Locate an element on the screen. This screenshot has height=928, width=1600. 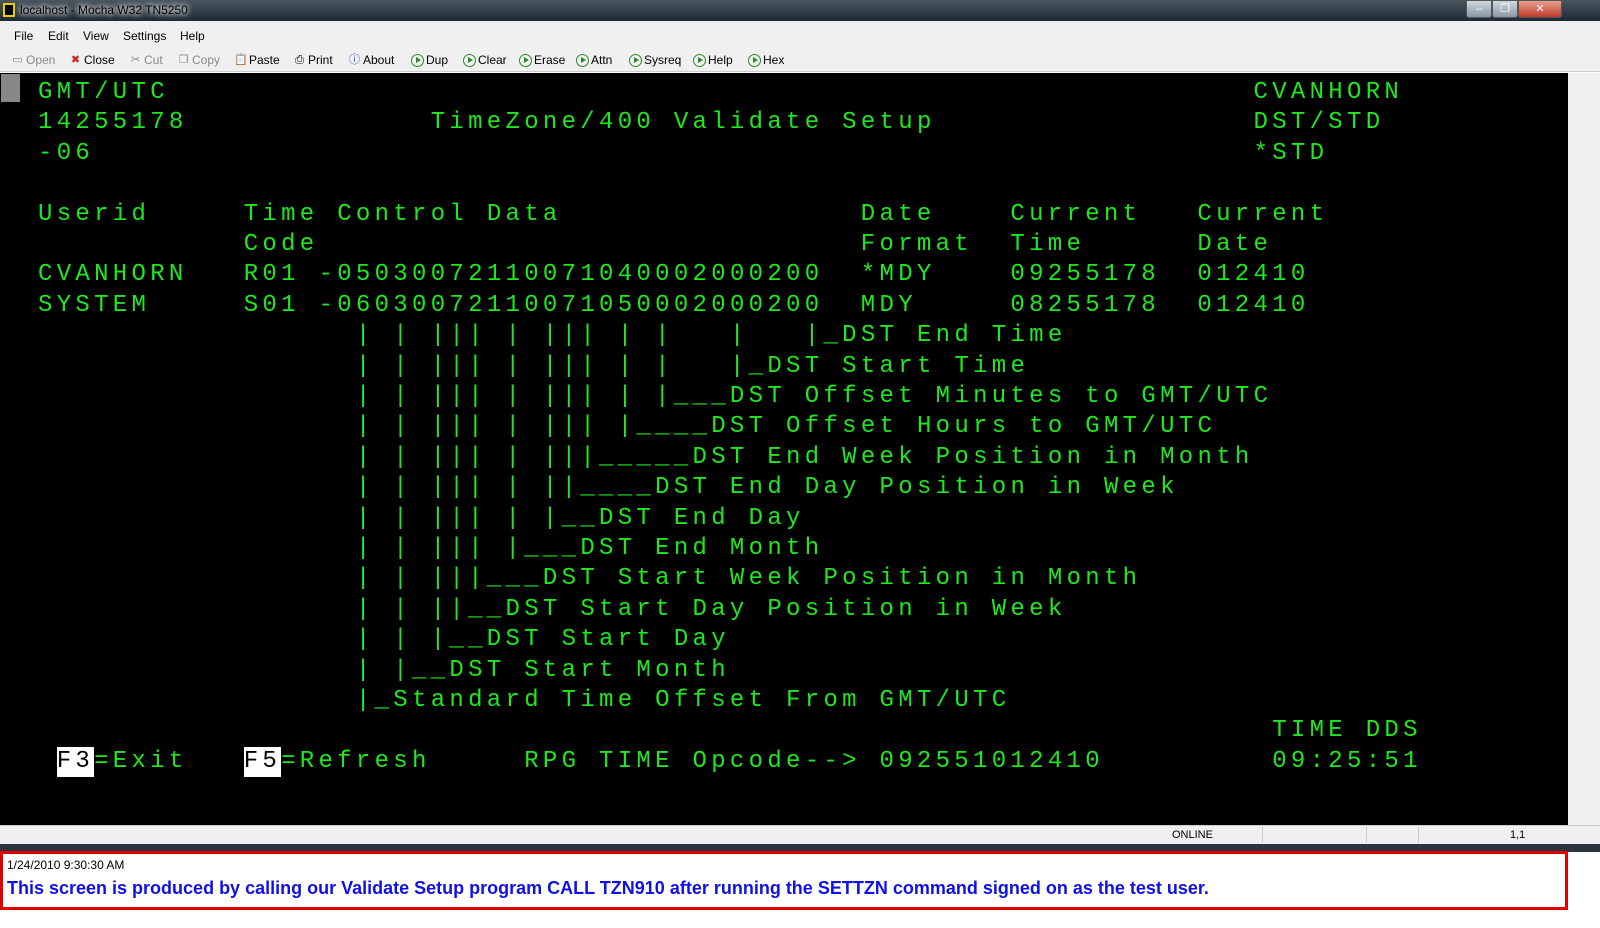
legend-line: | | ||| | |__DST End Day is located at coordinates (580, 518).